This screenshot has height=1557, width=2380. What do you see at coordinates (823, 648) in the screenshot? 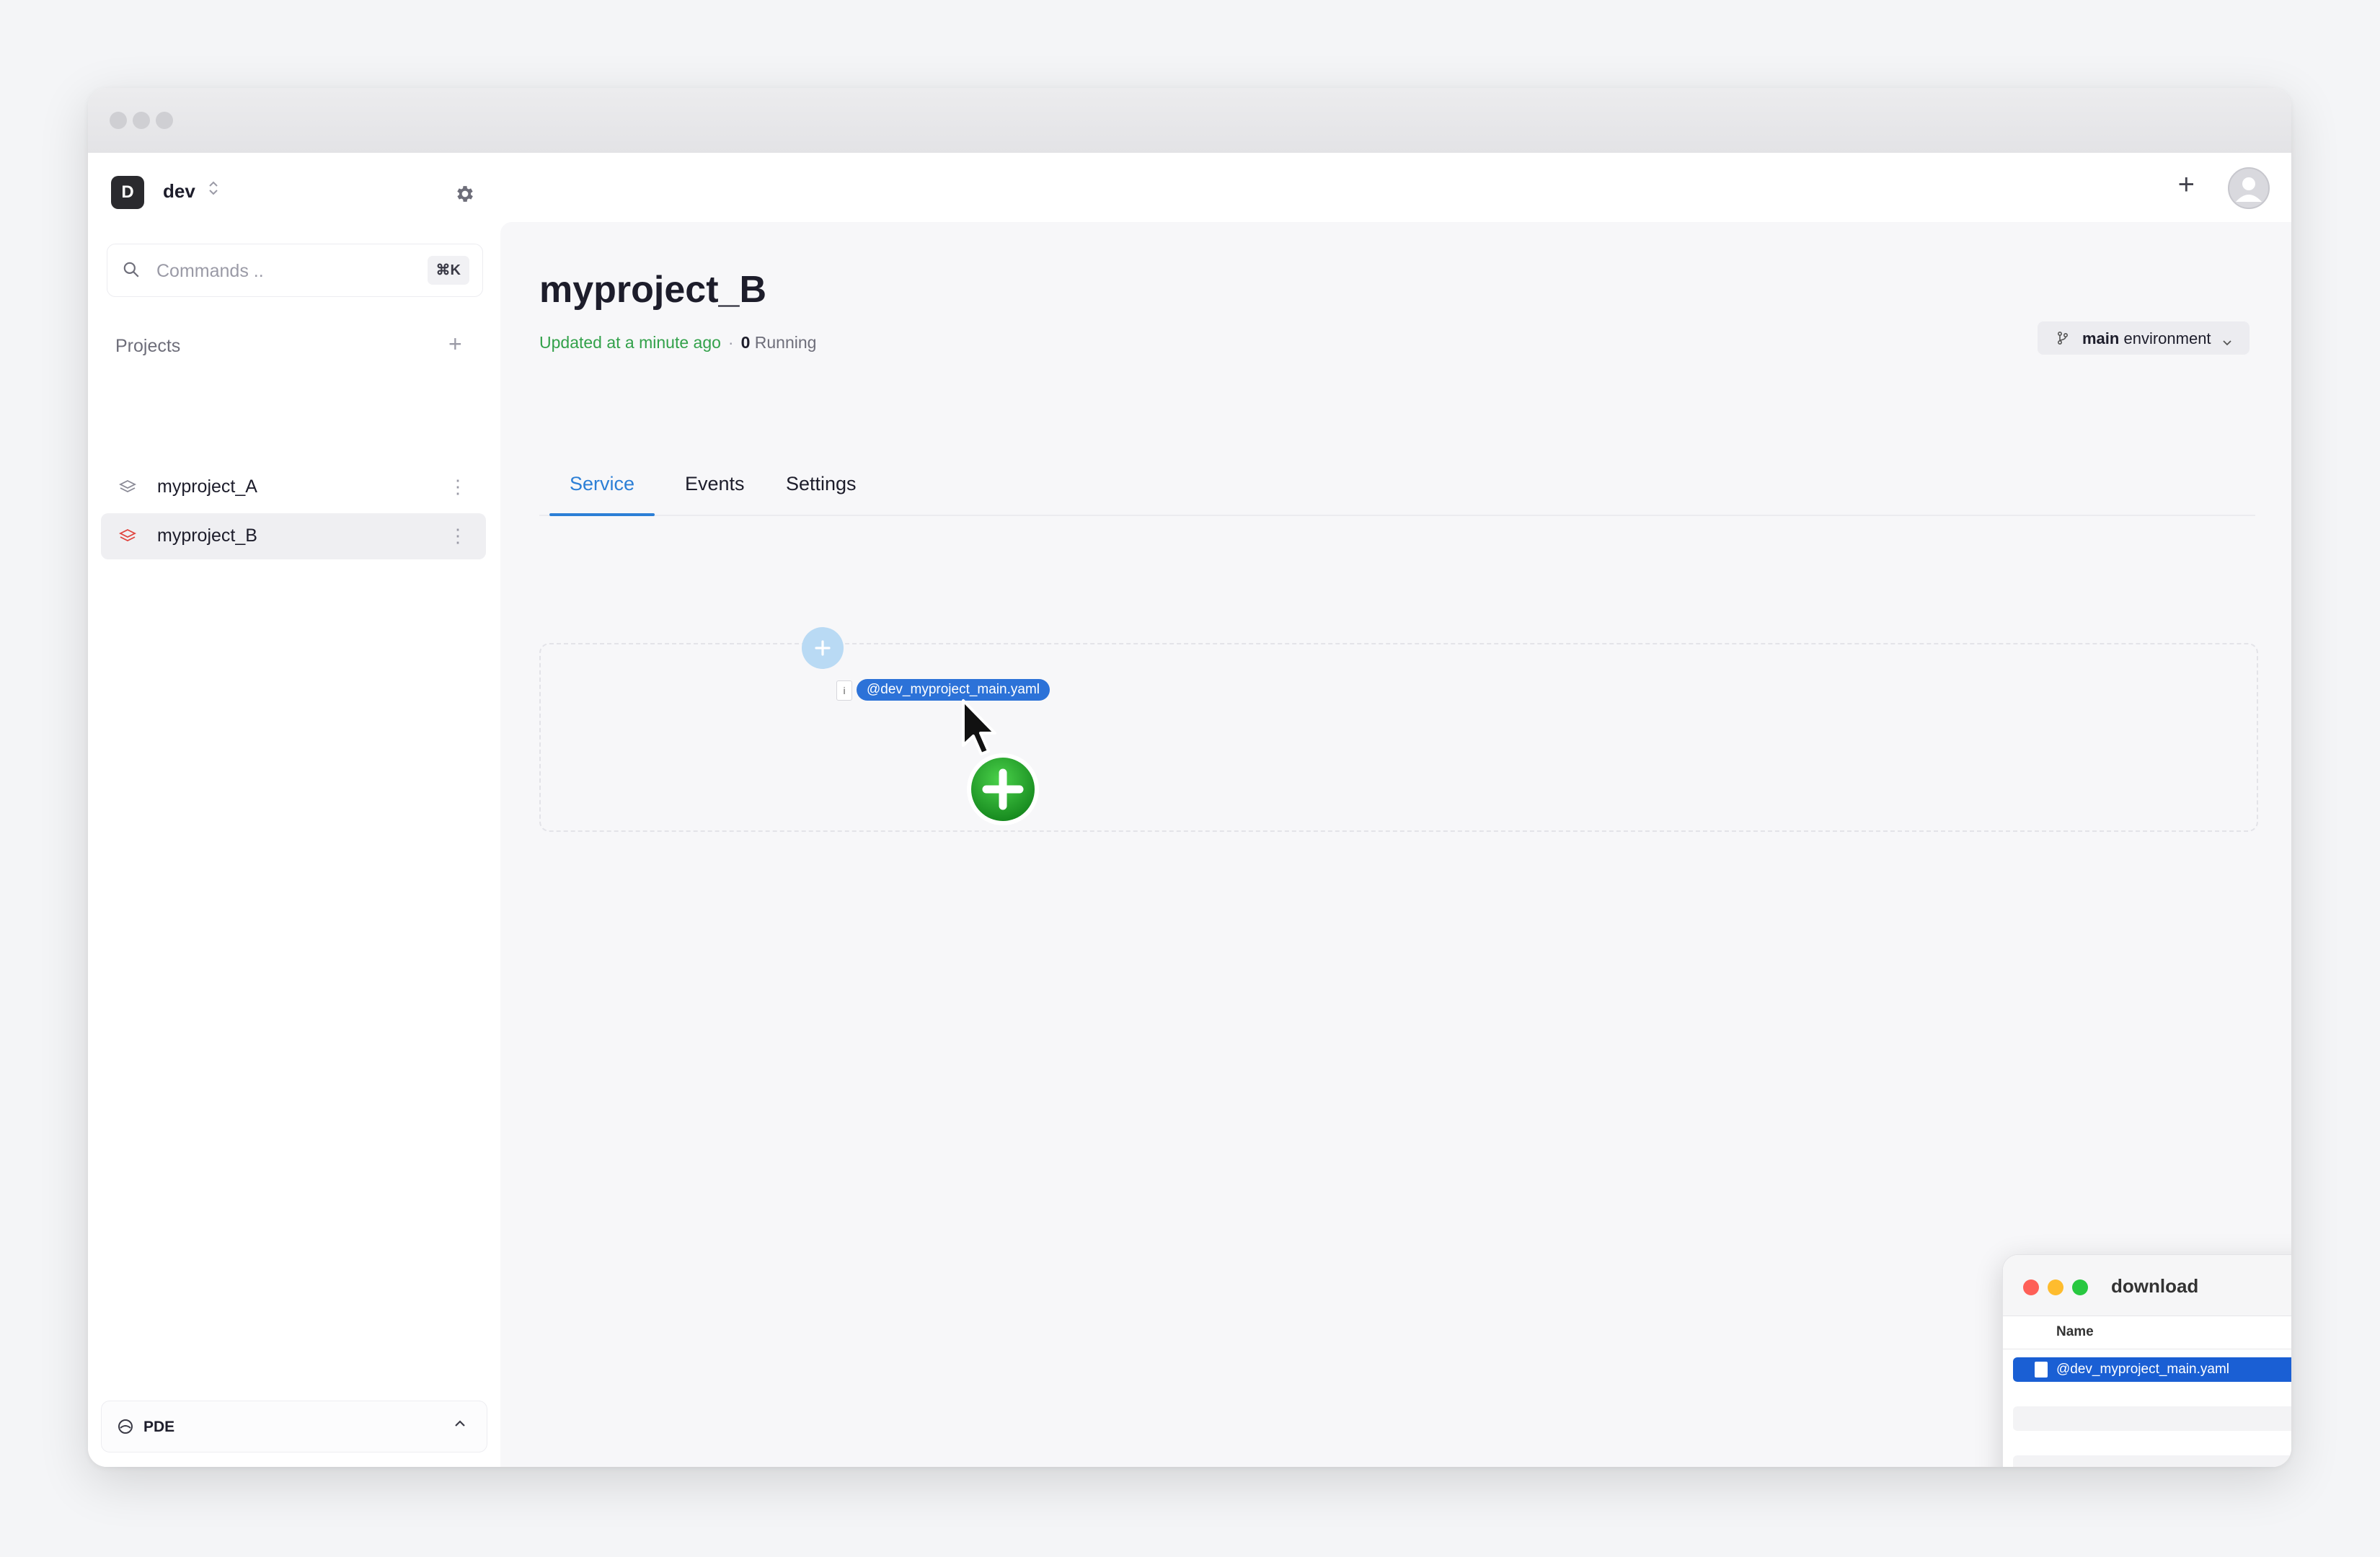
I see `drop-target-plus-icon` at bounding box center [823, 648].